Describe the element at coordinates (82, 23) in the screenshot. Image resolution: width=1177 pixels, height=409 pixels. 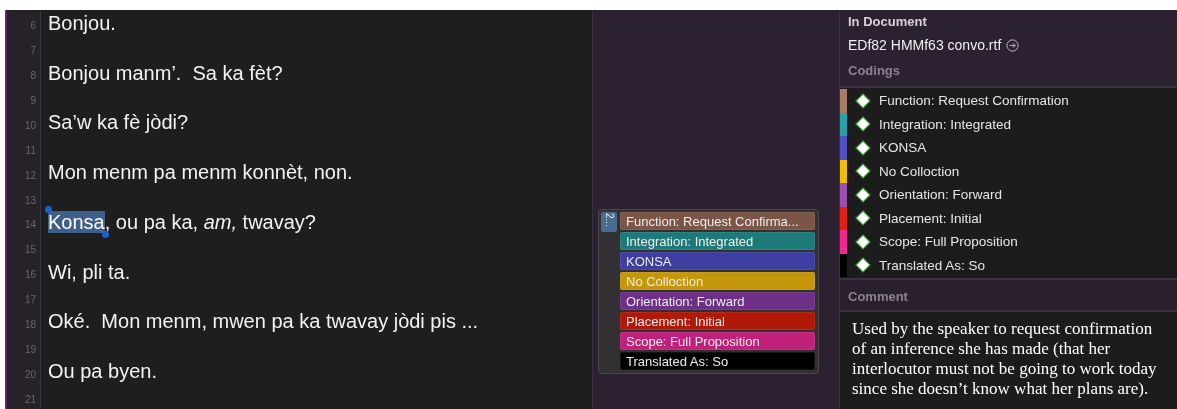
I see `transcript-line: Bonjou.` at that location.